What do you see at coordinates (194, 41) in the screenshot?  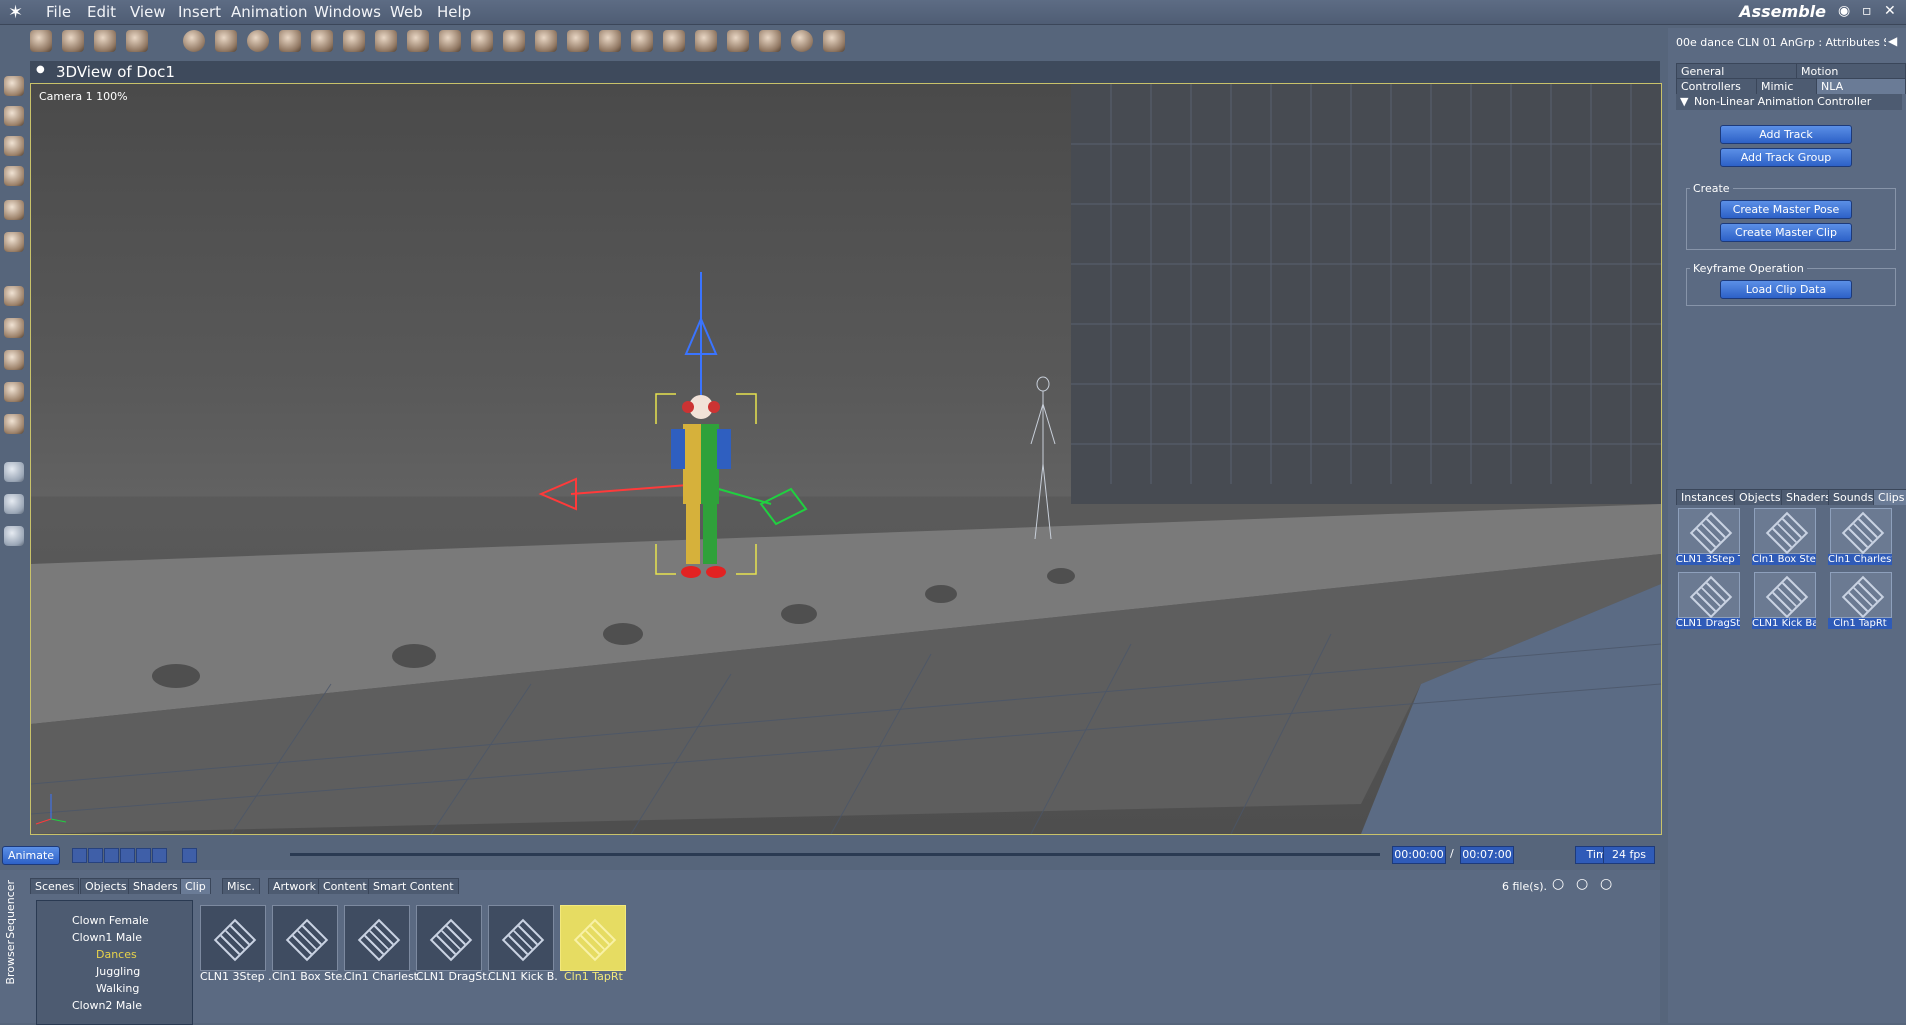 I see `sphere-icon` at bounding box center [194, 41].